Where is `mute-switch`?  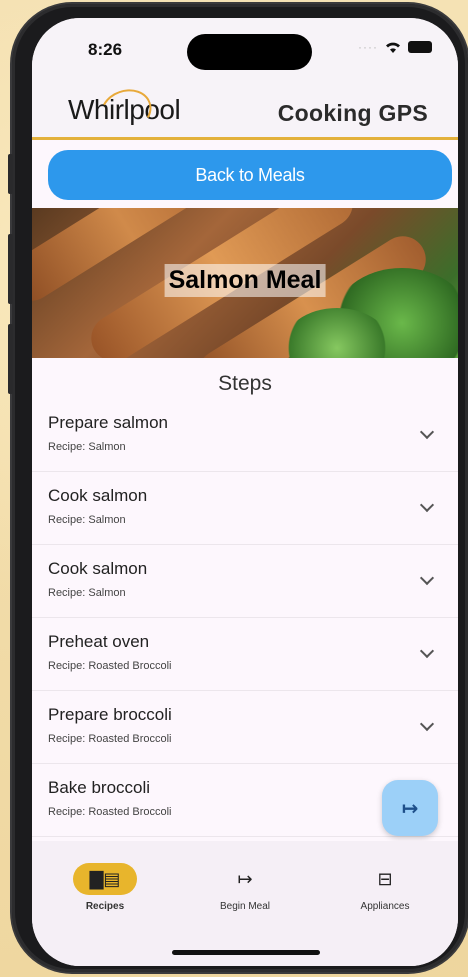 mute-switch is located at coordinates (10, 174).